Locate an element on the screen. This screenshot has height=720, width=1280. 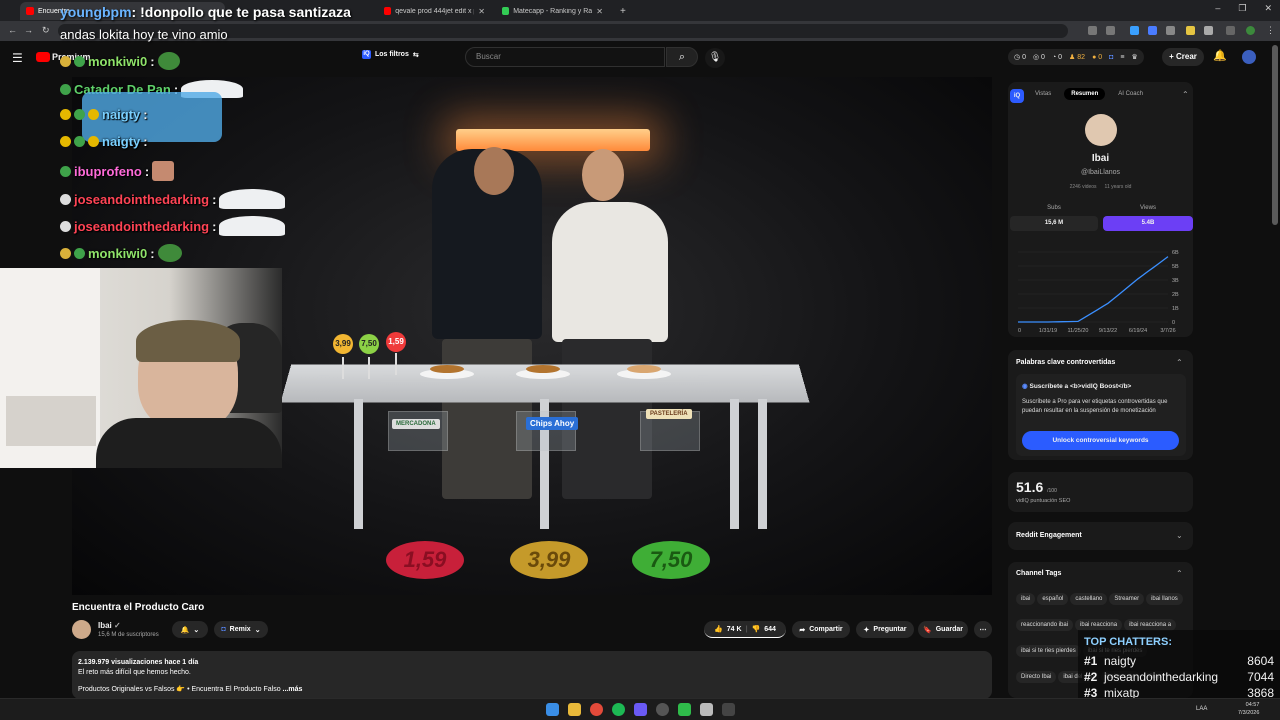
maximize-button: ❐ is located at coordinates (1242, 8).